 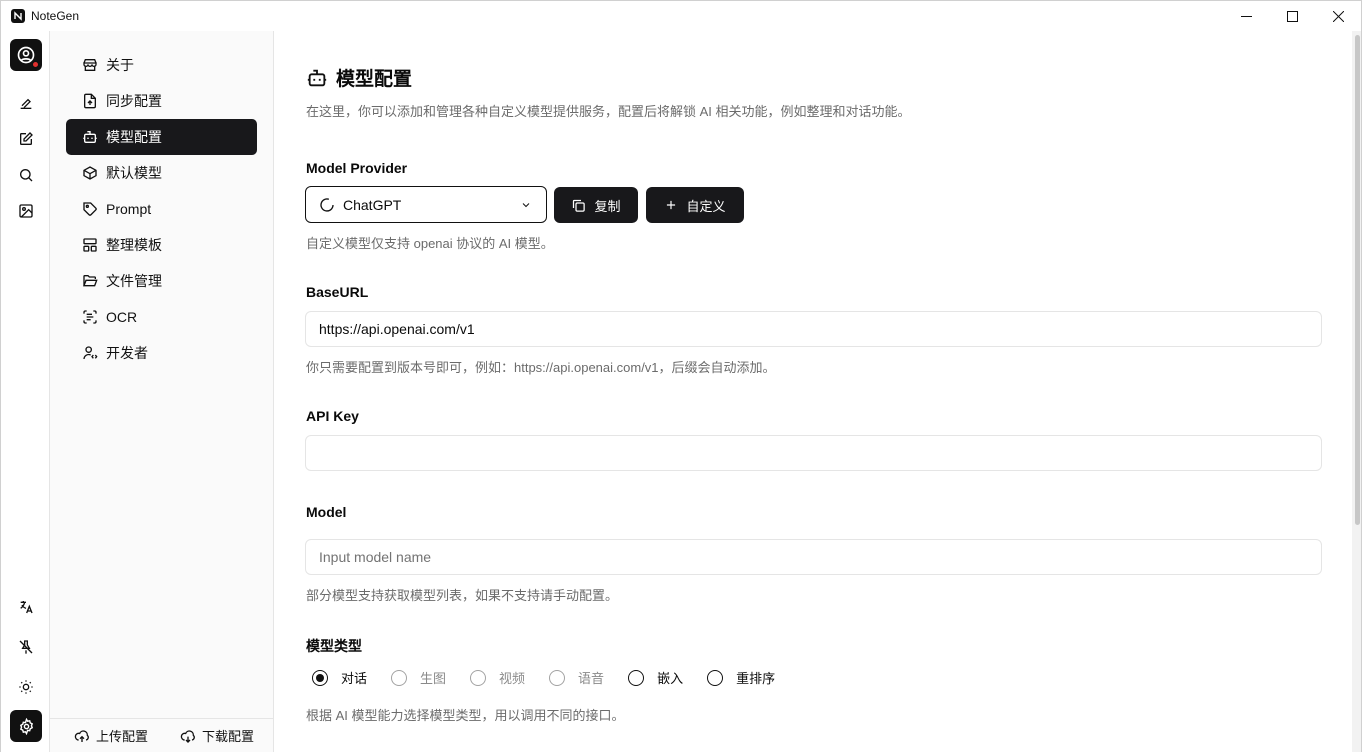 I want to click on rail-language-button, so click(x=26, y=607).